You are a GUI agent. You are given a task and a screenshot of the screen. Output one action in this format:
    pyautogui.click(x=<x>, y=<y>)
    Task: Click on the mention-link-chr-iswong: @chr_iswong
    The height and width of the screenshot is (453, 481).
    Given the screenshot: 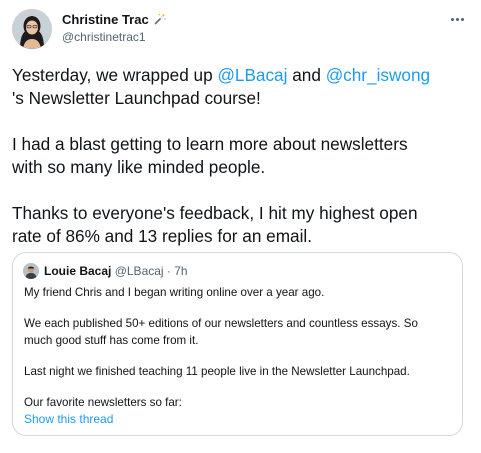 What is the action you would take?
    pyautogui.click(x=378, y=75)
    